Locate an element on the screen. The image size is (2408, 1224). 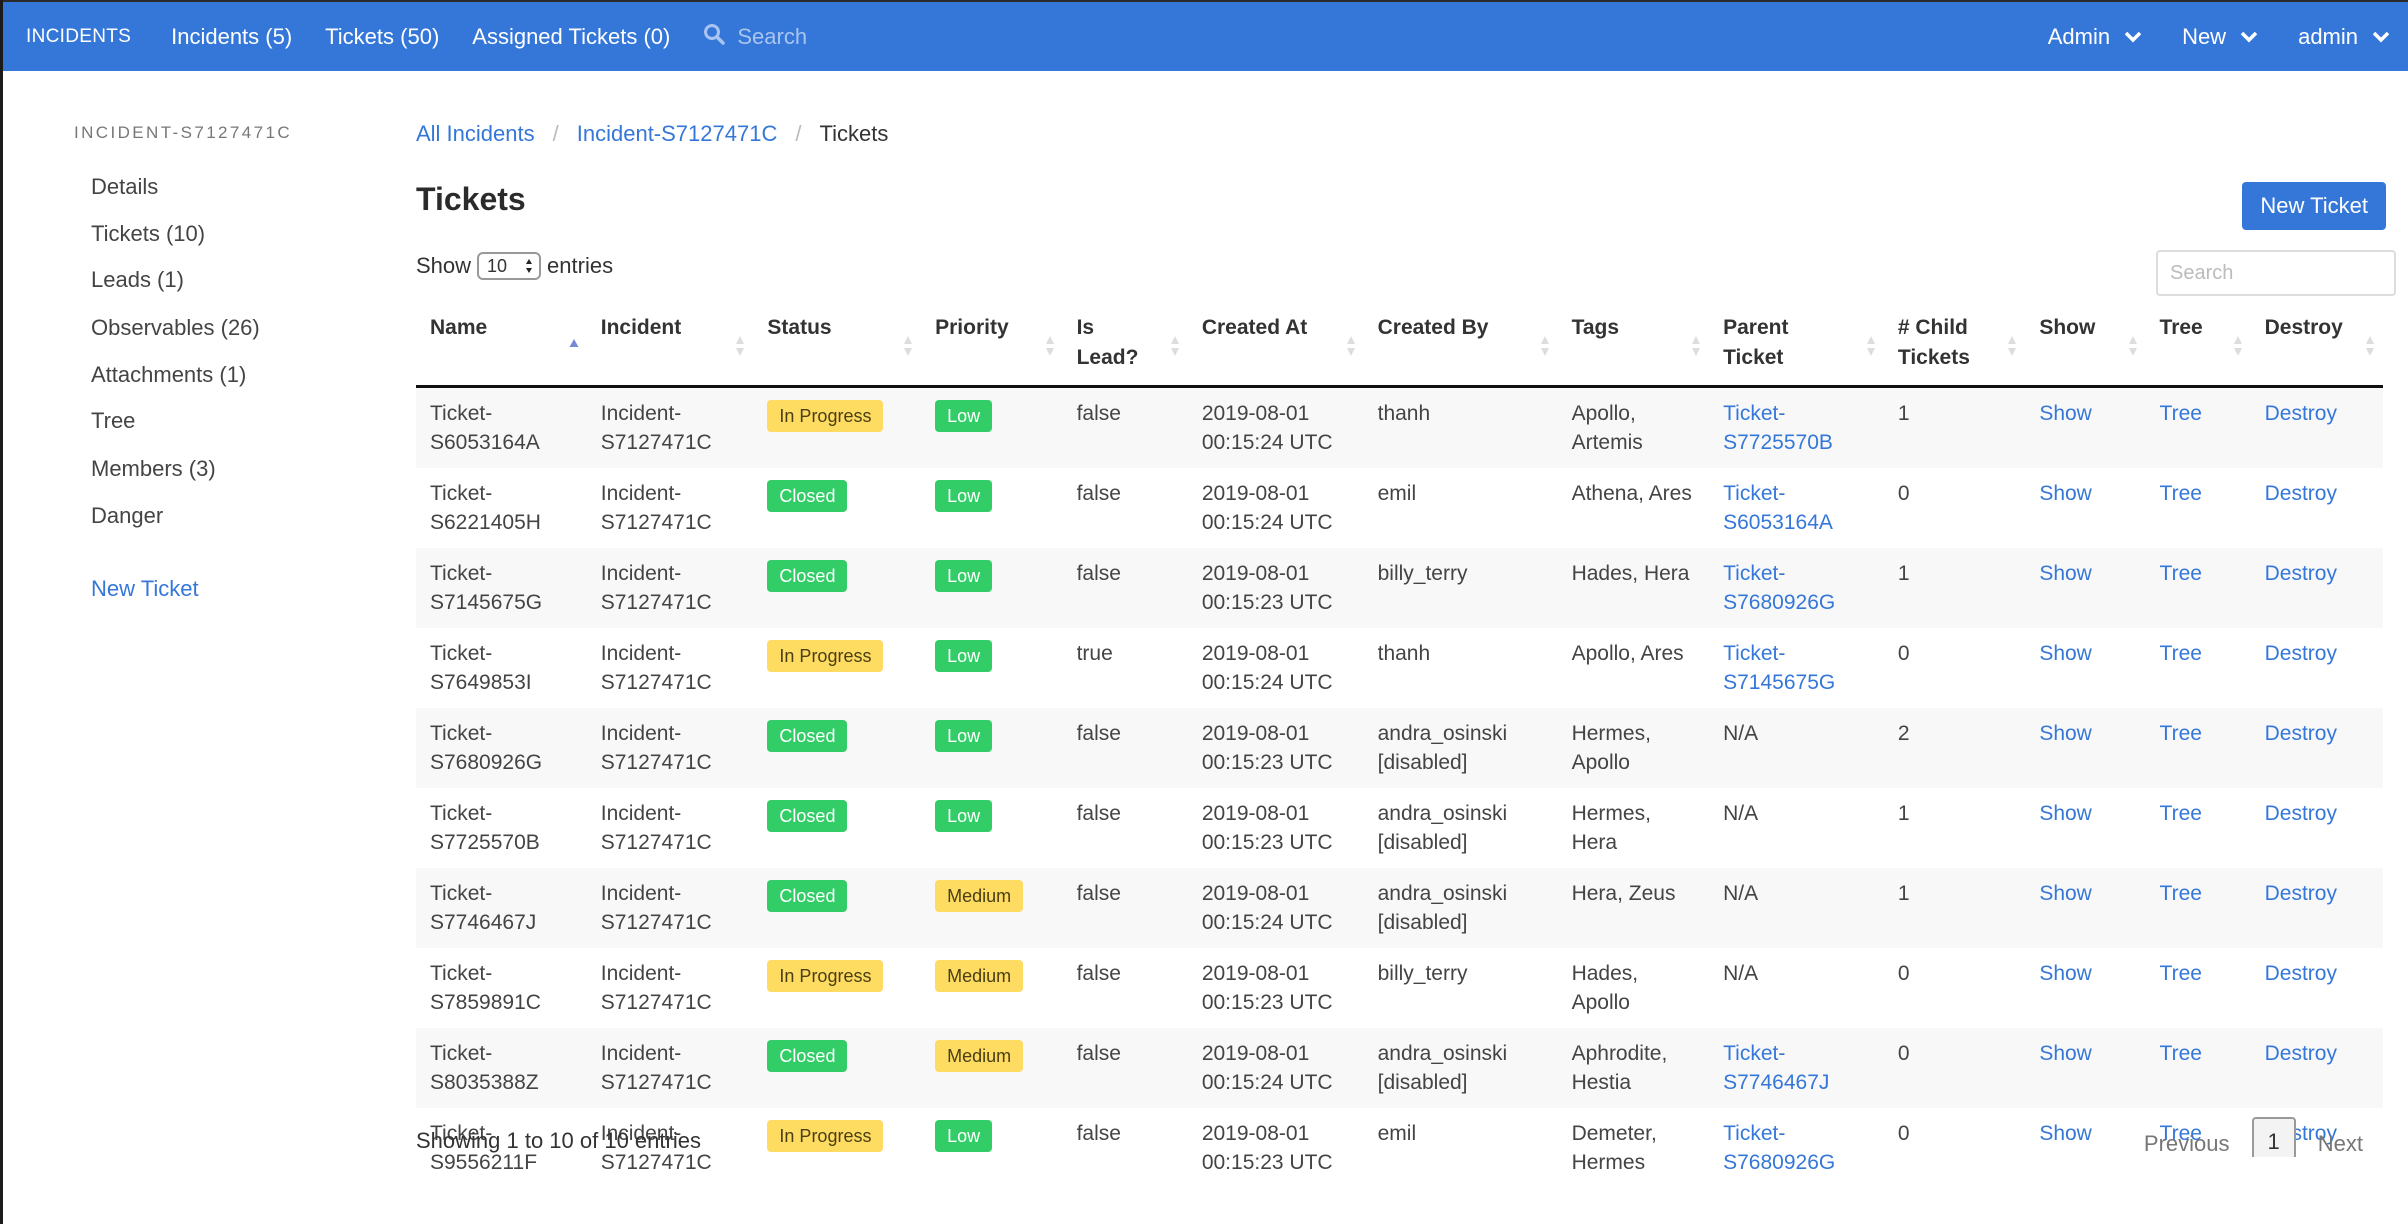
nav-link-incidents: Incidents (5) is located at coordinates (231, 37).